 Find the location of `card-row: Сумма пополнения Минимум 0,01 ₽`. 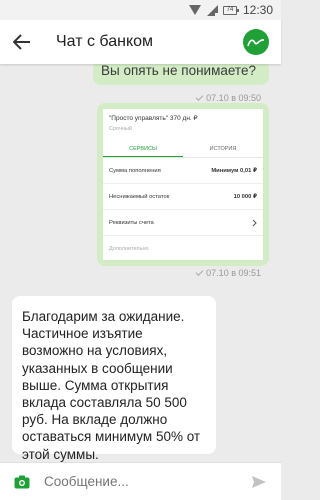

card-row: Сумма пополнения Минимум 0,01 ₽ is located at coordinates (183, 171).